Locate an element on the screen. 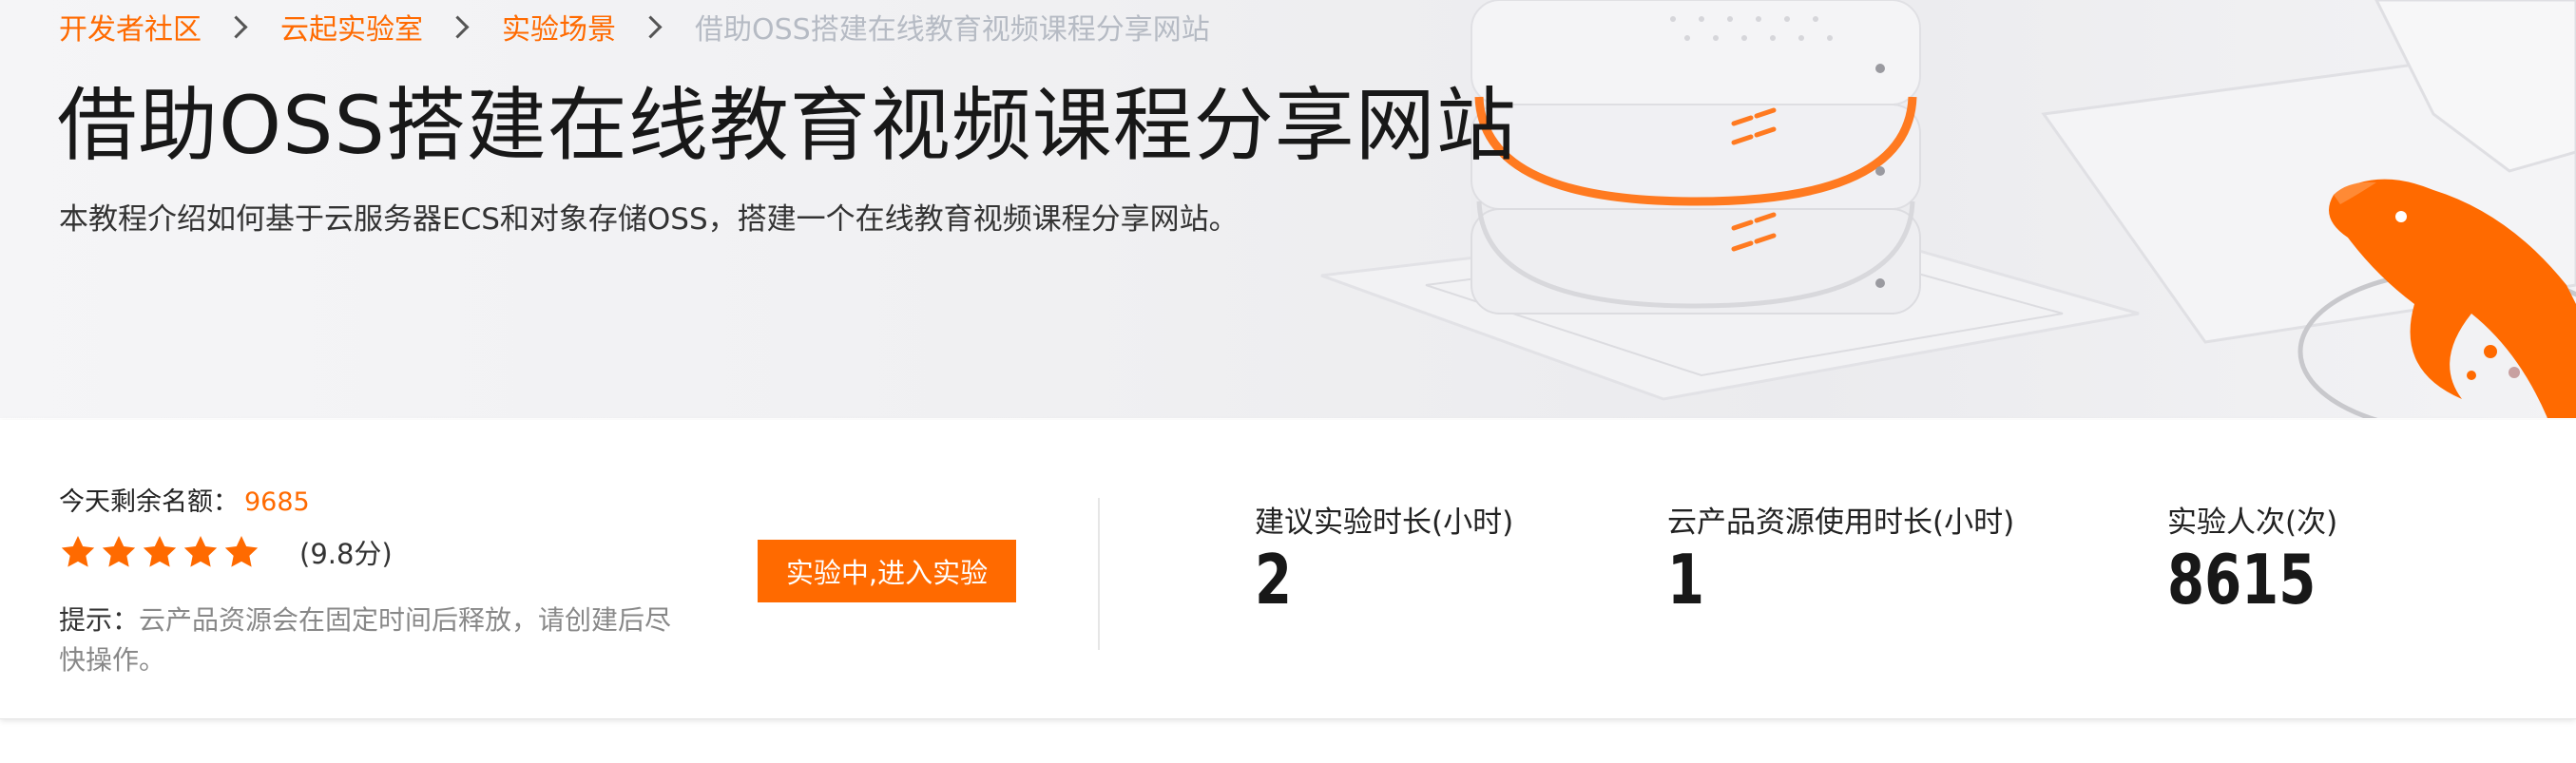 The image size is (2576, 763). stat-suggested-duration: 建议实验时长(小时) 2 is located at coordinates (1384, 558).